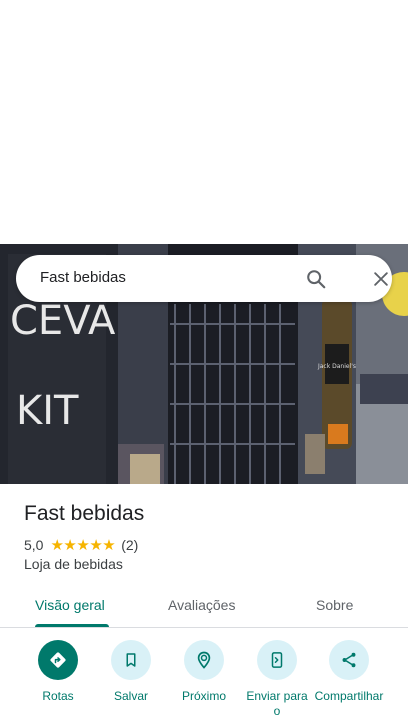 This screenshot has width=408, height=726. What do you see at coordinates (63, 321) in the screenshot?
I see `wall-text-1: CEVA` at bounding box center [63, 321].